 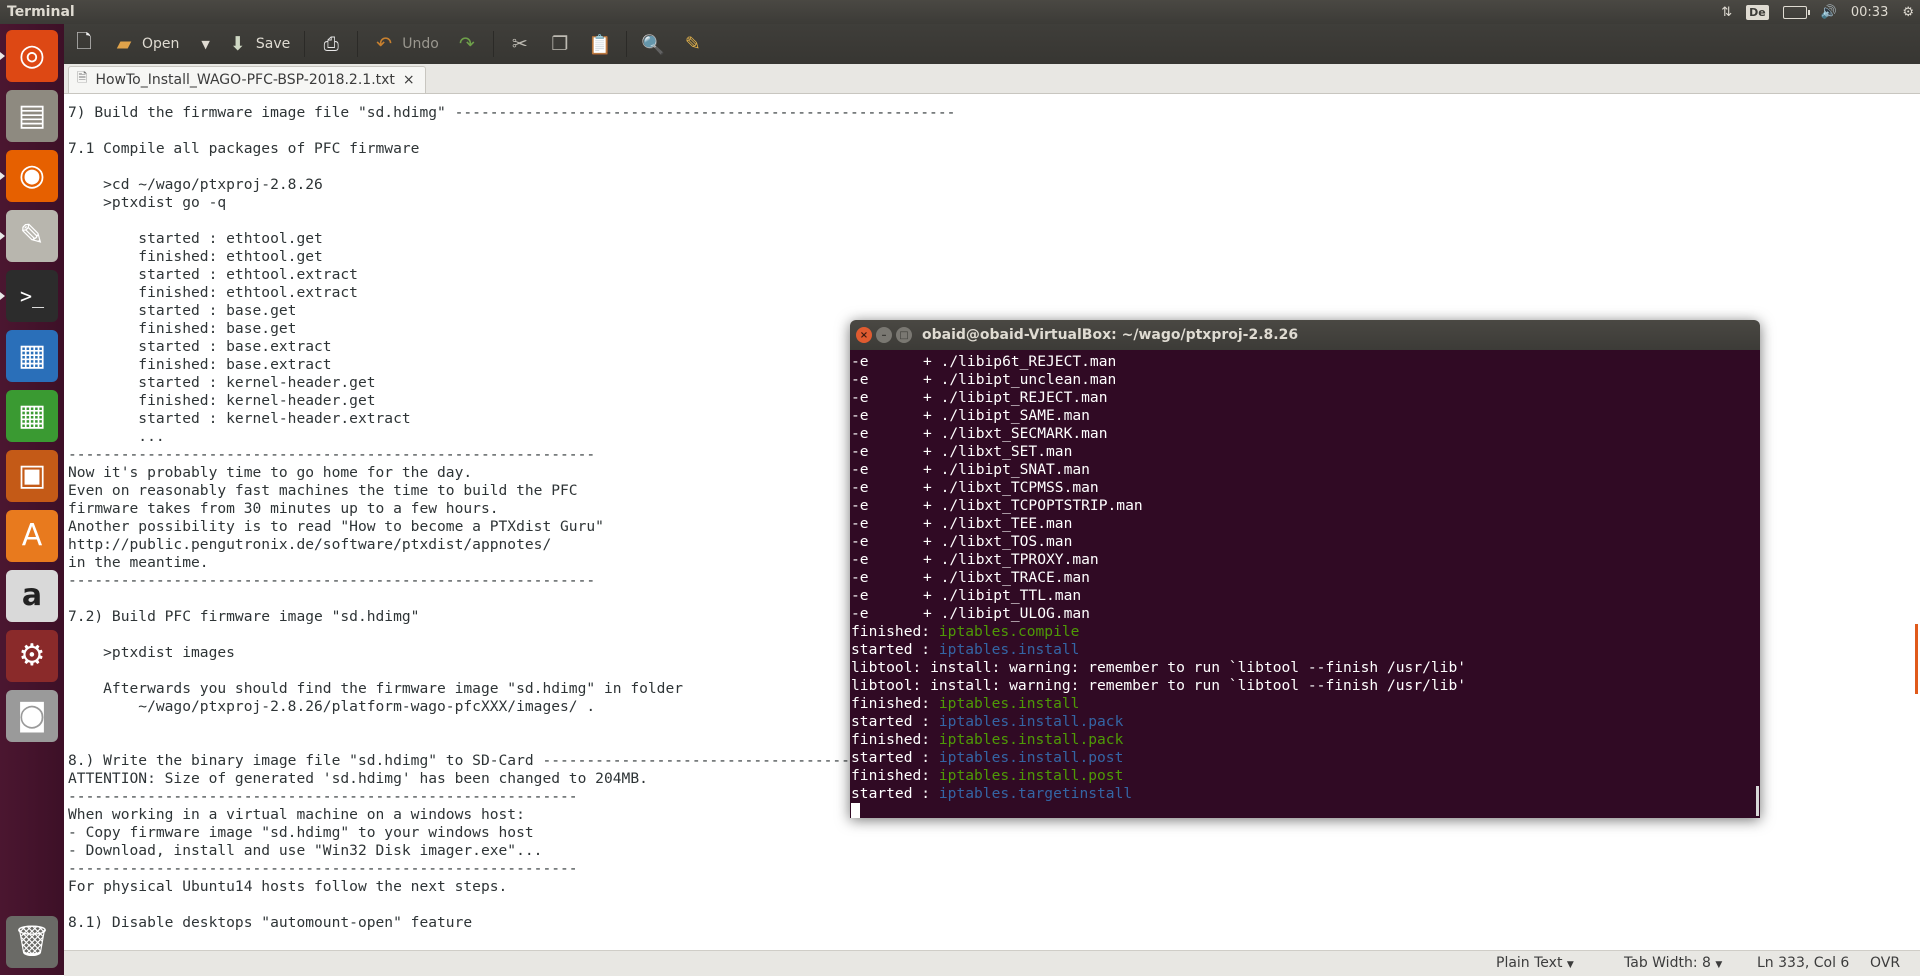 I want to click on keyboard-layout-indicator: De, so click(x=1757, y=12).